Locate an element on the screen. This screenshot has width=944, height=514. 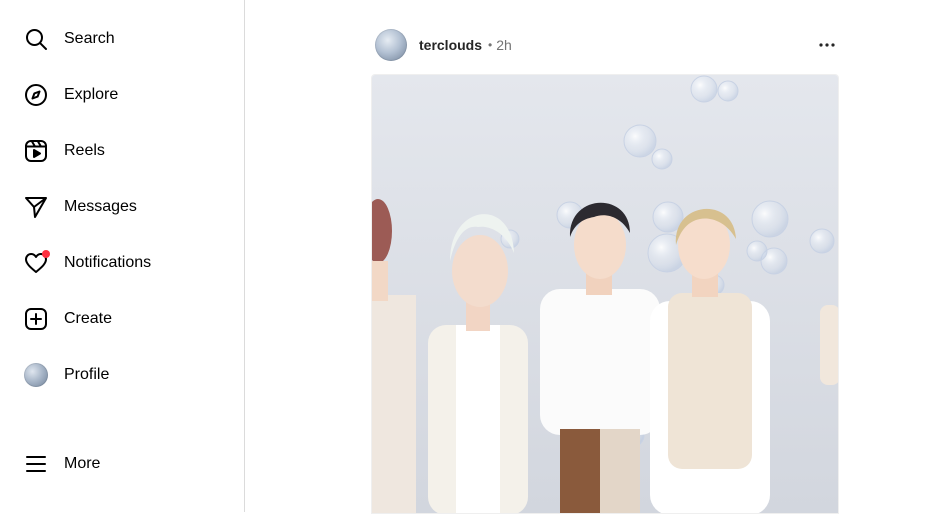
post-avatar is located at coordinates (391, 45).